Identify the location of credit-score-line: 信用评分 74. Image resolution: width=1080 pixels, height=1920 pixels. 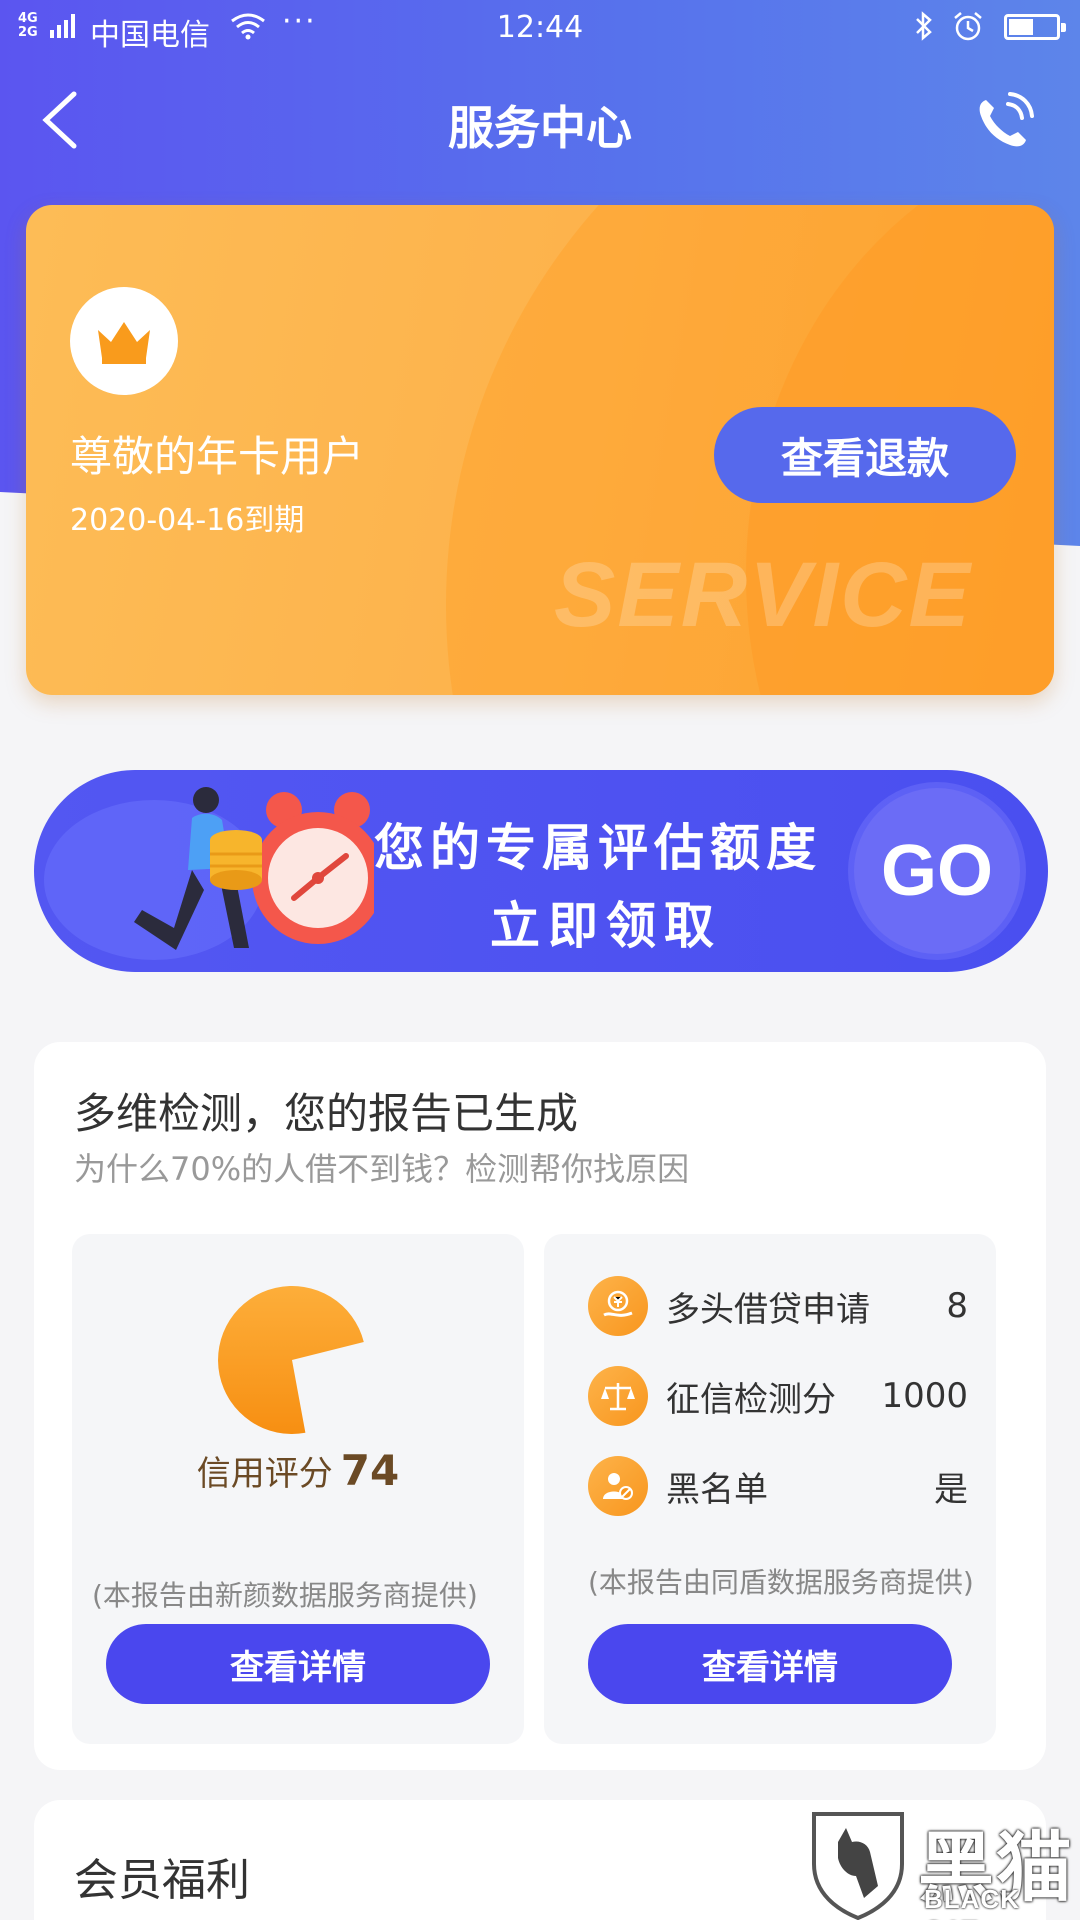
(298, 1470).